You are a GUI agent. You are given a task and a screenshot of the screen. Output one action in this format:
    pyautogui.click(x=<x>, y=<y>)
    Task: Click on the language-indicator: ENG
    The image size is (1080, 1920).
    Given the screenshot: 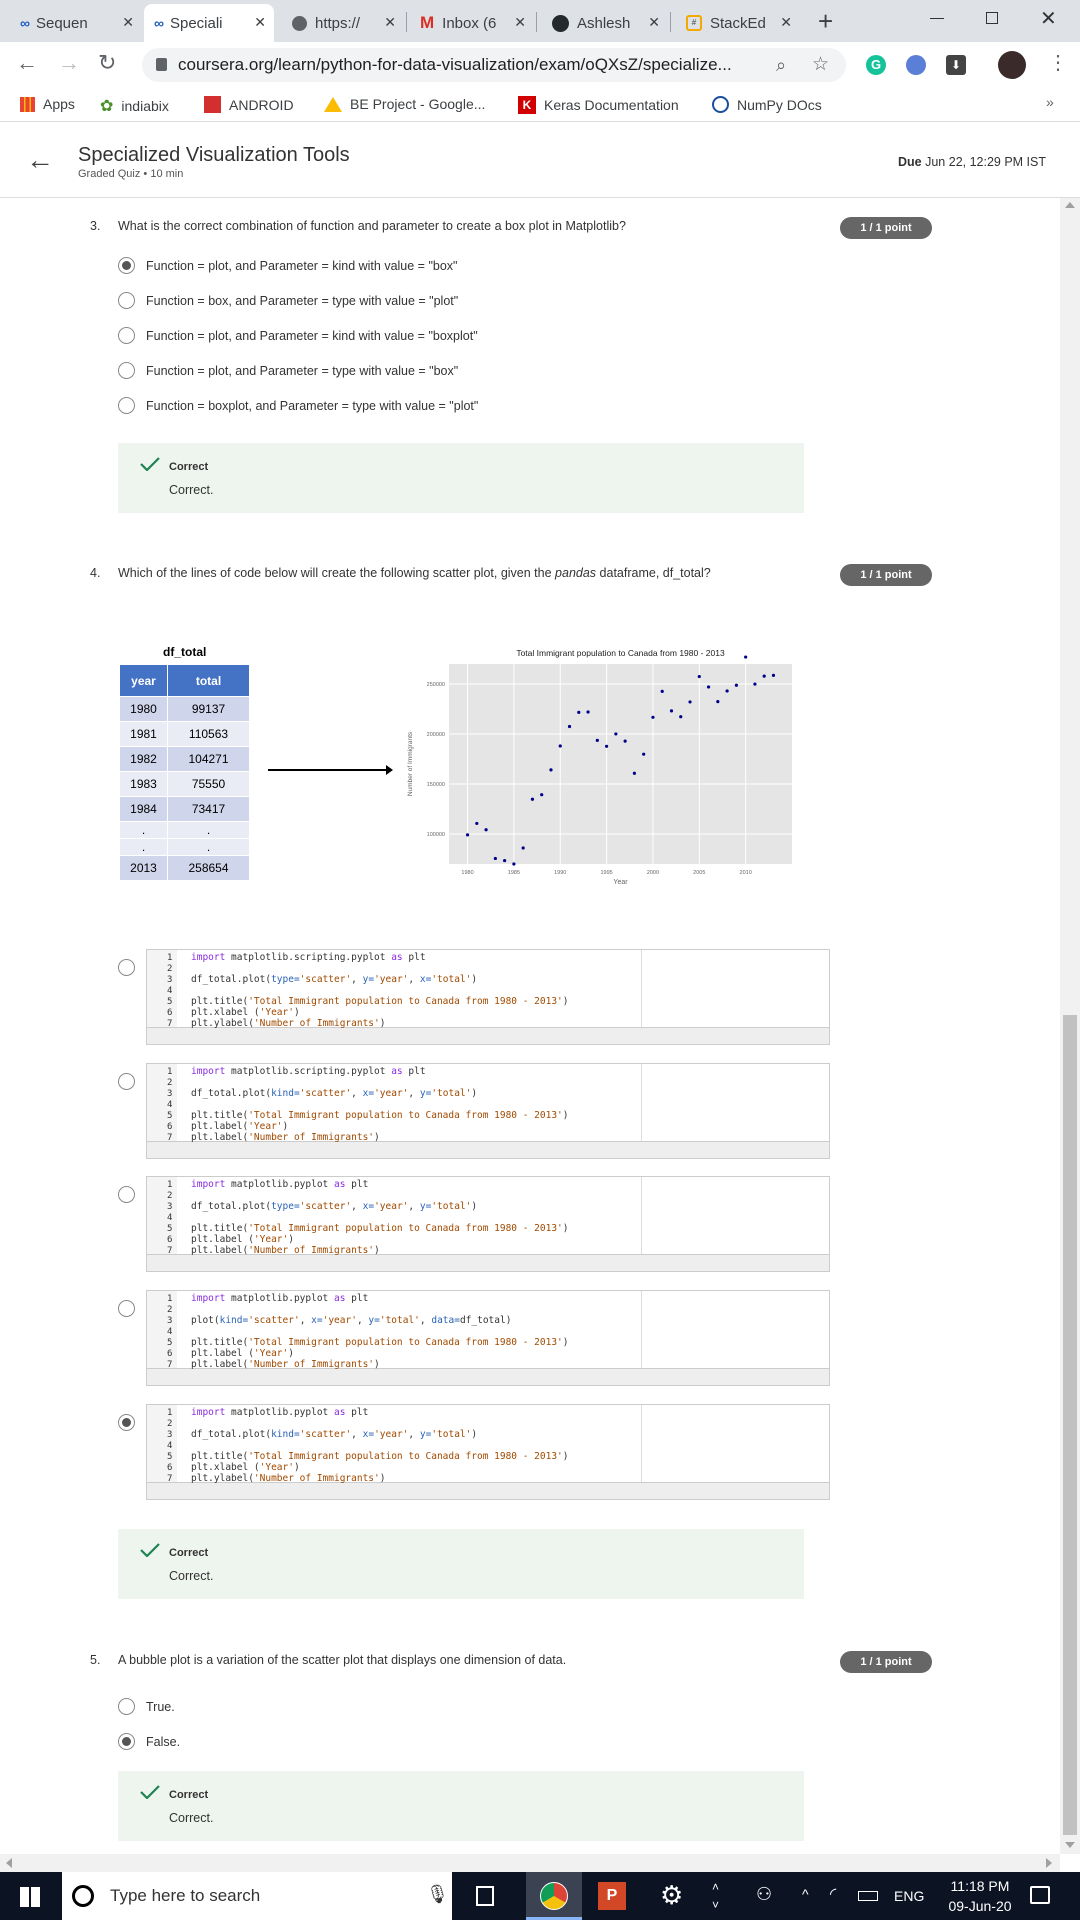 What is the action you would take?
    pyautogui.click(x=909, y=1896)
    